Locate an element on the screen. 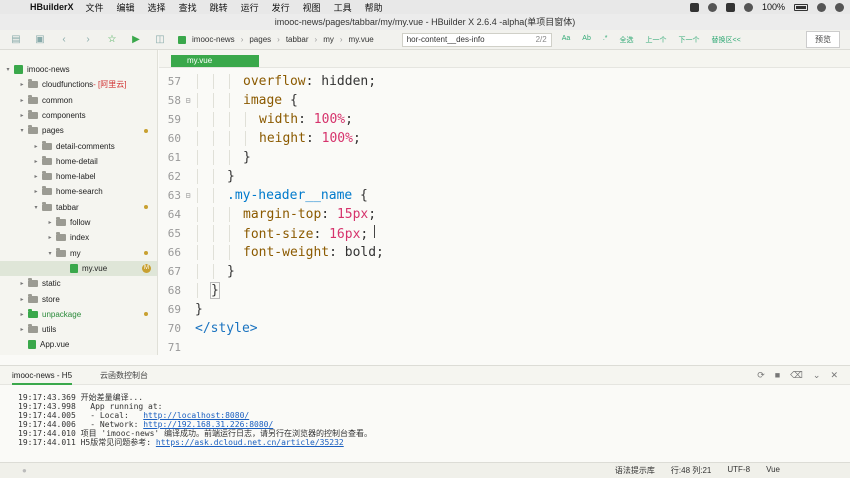  tree-item: ▸ detail-comments is located at coordinates (78, 146).